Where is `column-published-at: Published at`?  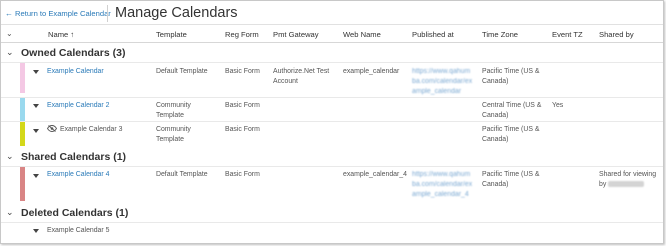 column-published-at: Published at is located at coordinates (433, 34).